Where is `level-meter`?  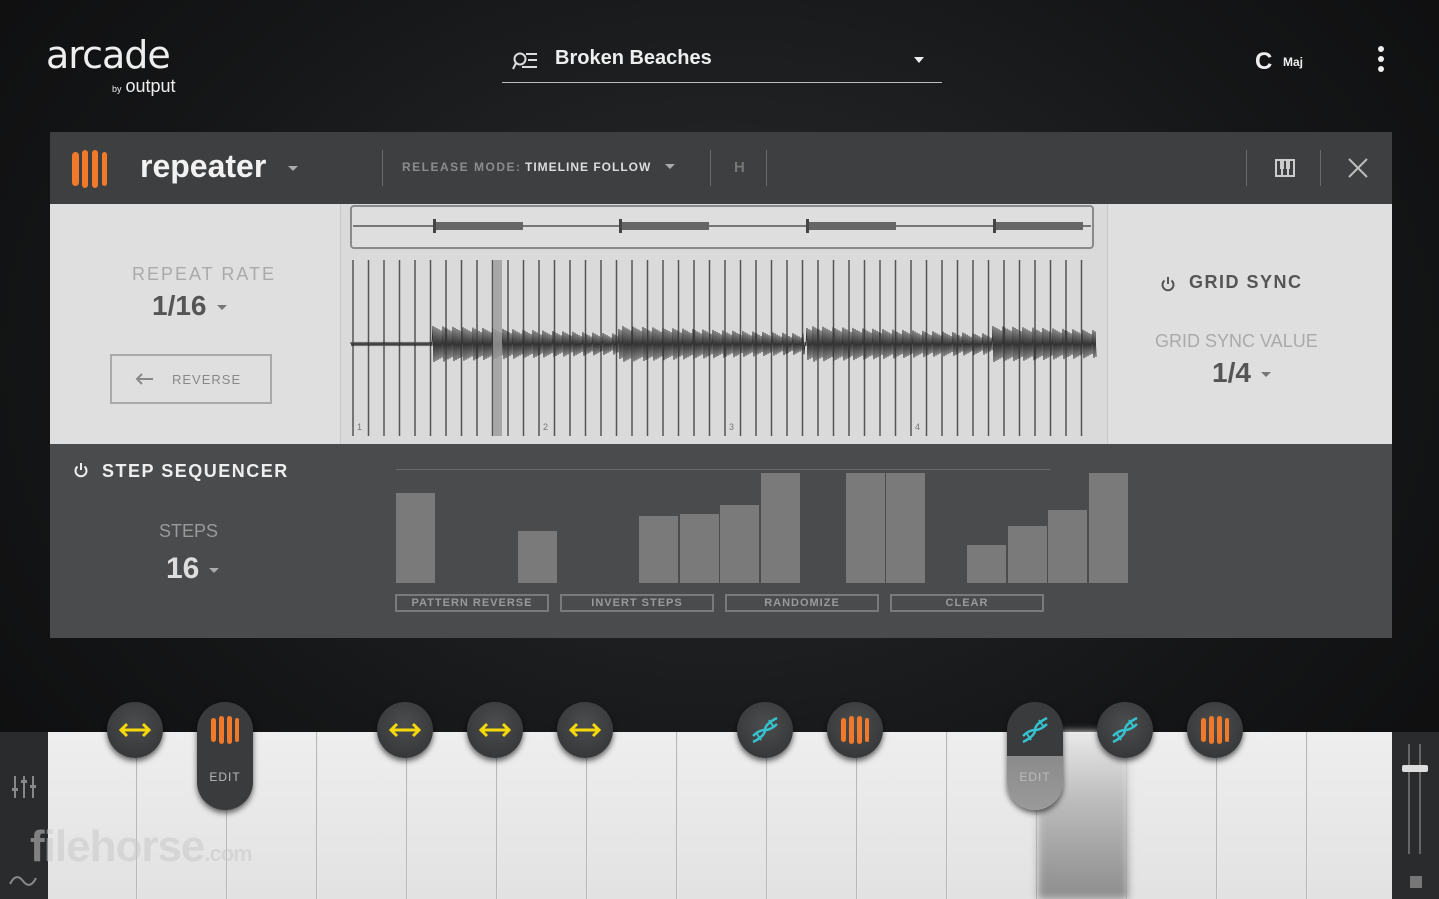
level-meter is located at coordinates (1415, 799).